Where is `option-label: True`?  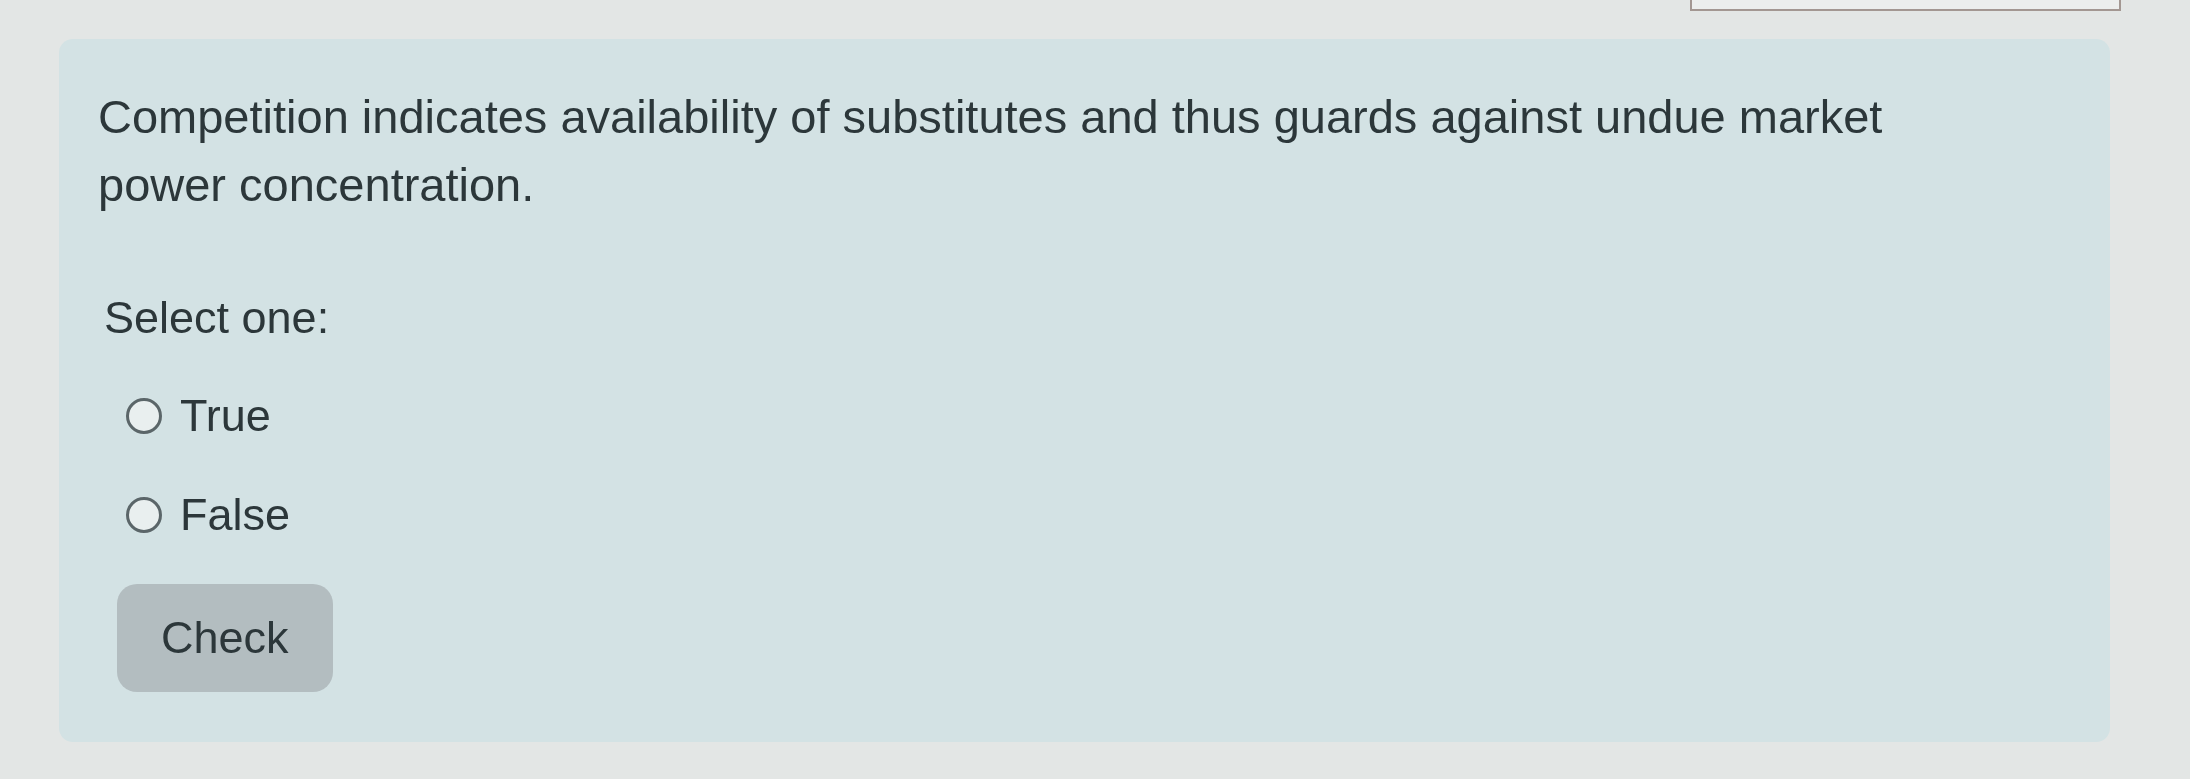 option-label: True is located at coordinates (225, 416).